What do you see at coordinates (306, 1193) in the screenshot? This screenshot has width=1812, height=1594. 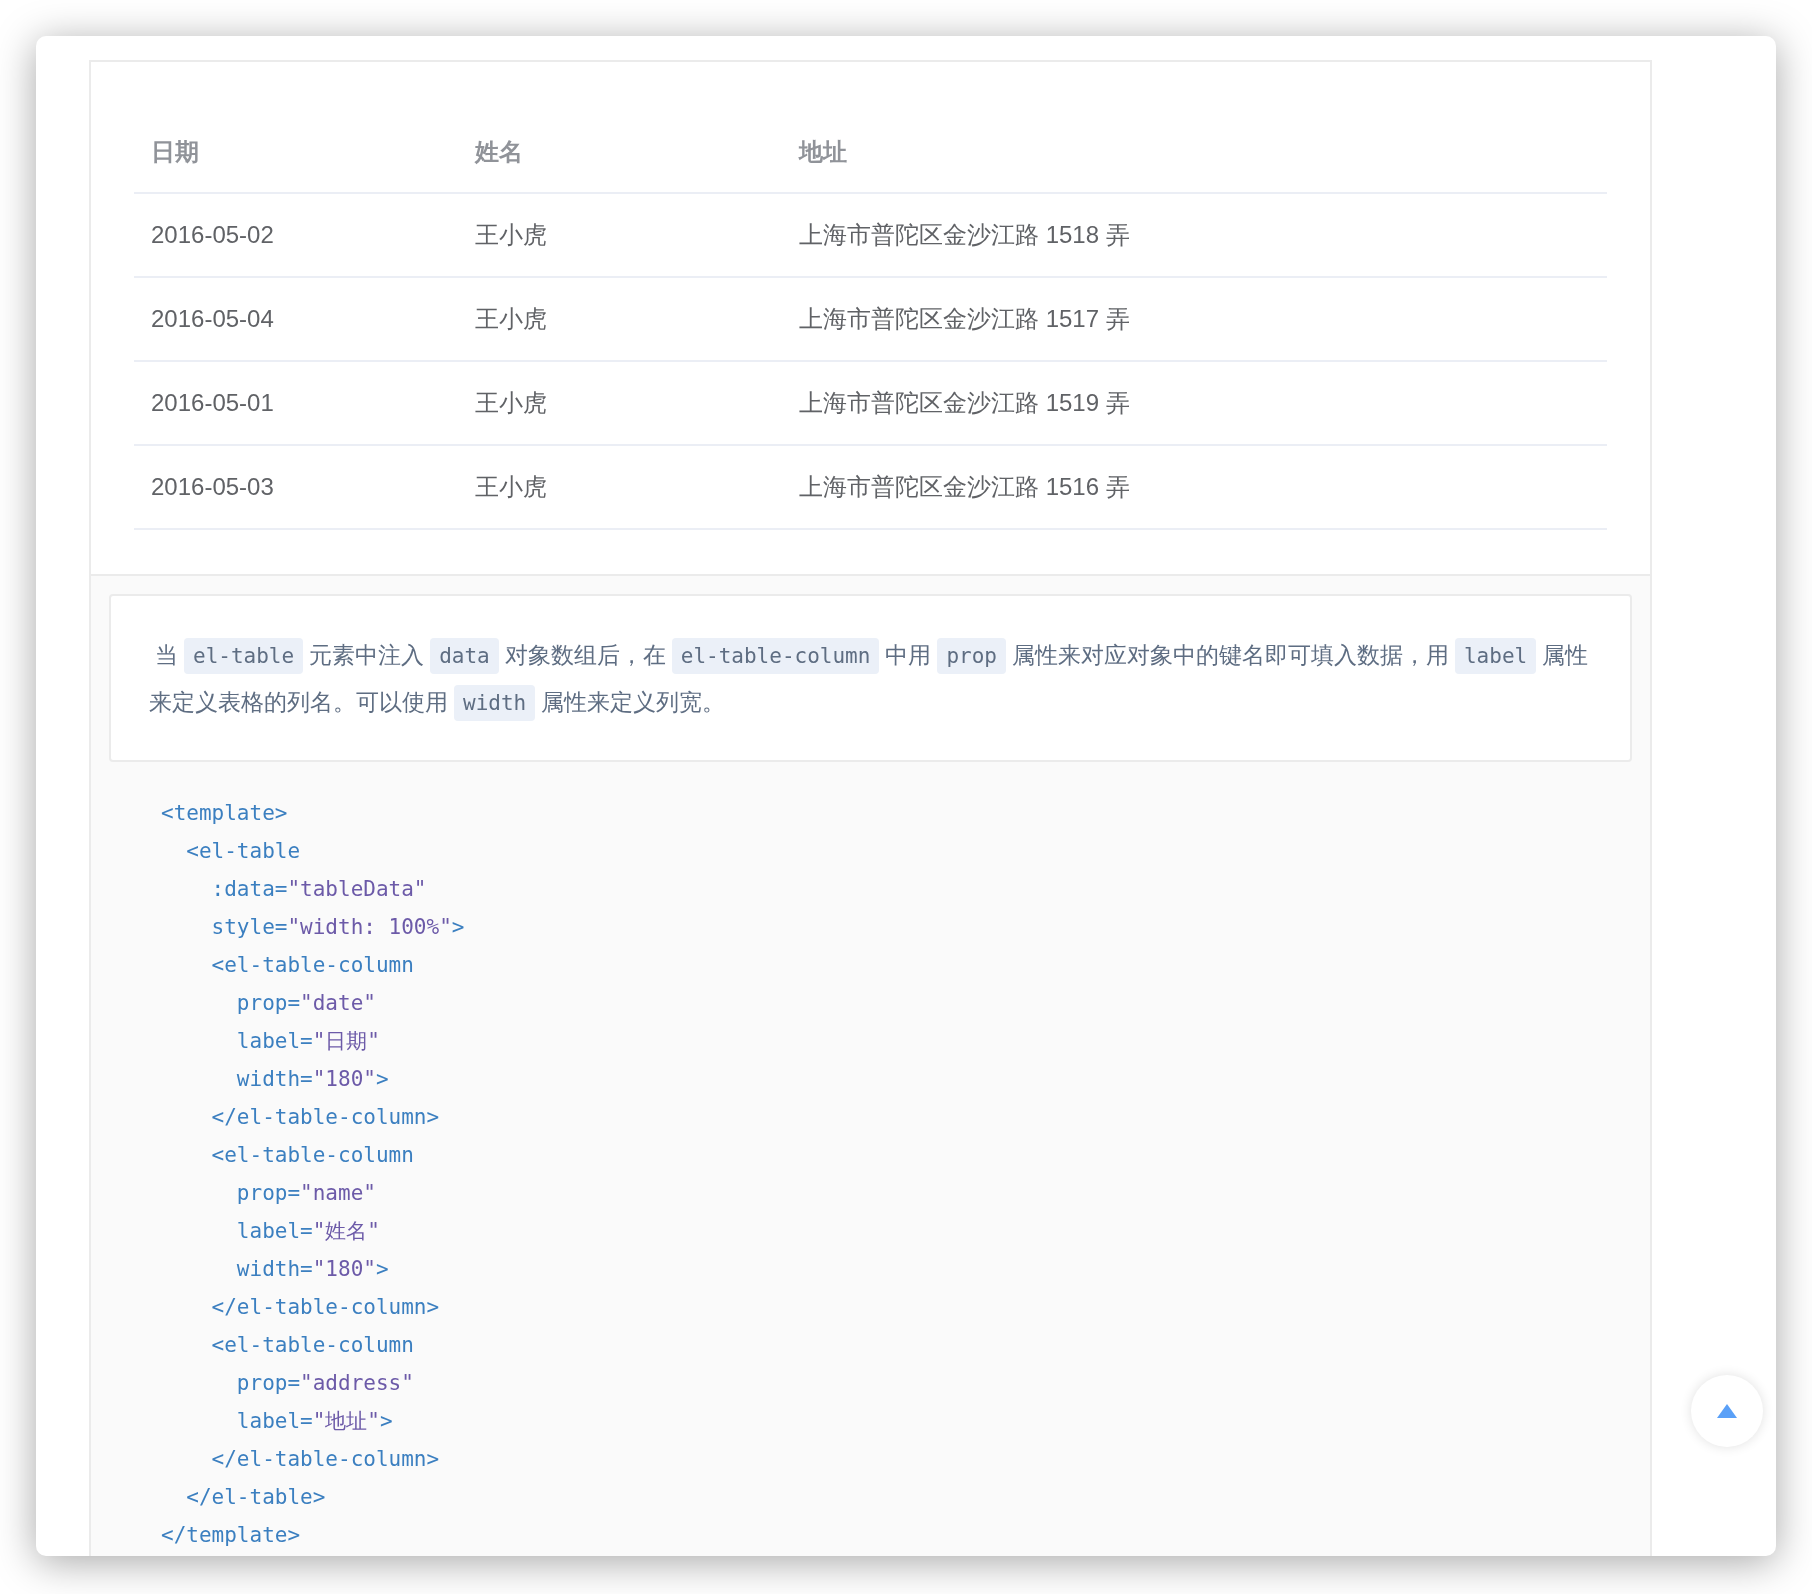 I see `code-line: prop="name"` at bounding box center [306, 1193].